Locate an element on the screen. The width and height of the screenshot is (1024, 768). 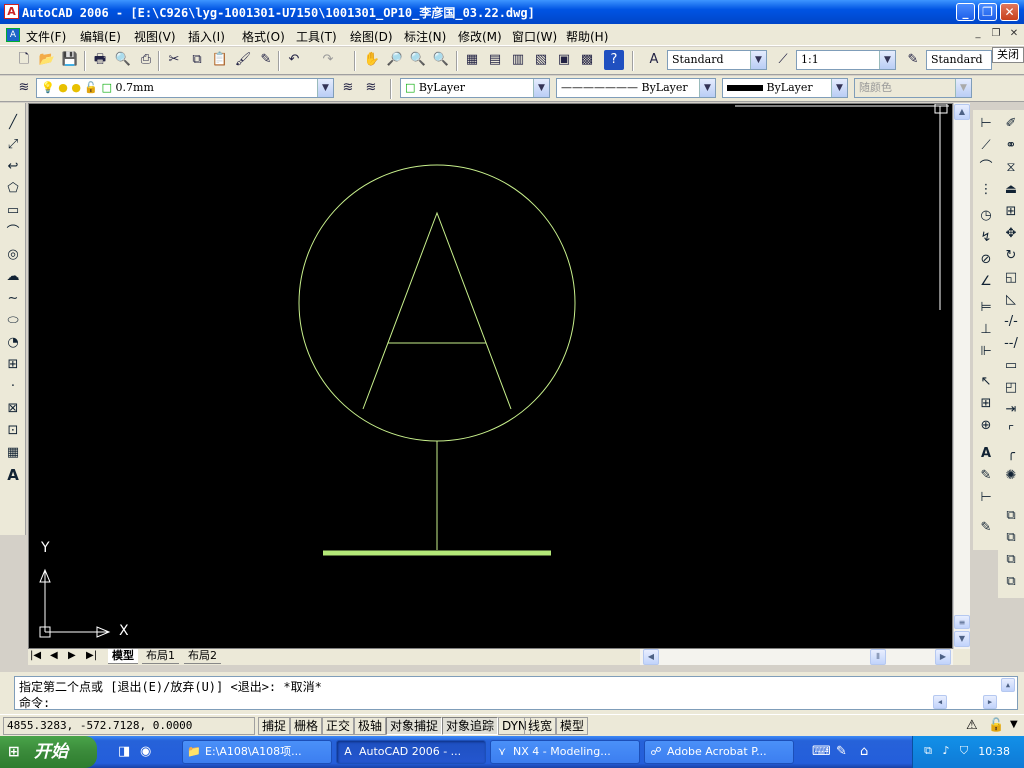
table-style-select: Standard is located at coordinates (959, 60).